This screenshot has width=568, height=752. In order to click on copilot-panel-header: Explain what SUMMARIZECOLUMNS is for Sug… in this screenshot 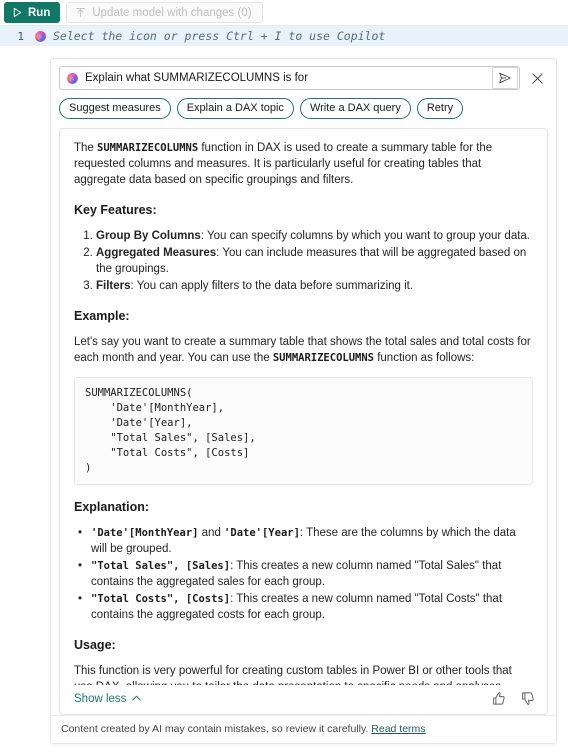, I will do `click(303, 89)`.